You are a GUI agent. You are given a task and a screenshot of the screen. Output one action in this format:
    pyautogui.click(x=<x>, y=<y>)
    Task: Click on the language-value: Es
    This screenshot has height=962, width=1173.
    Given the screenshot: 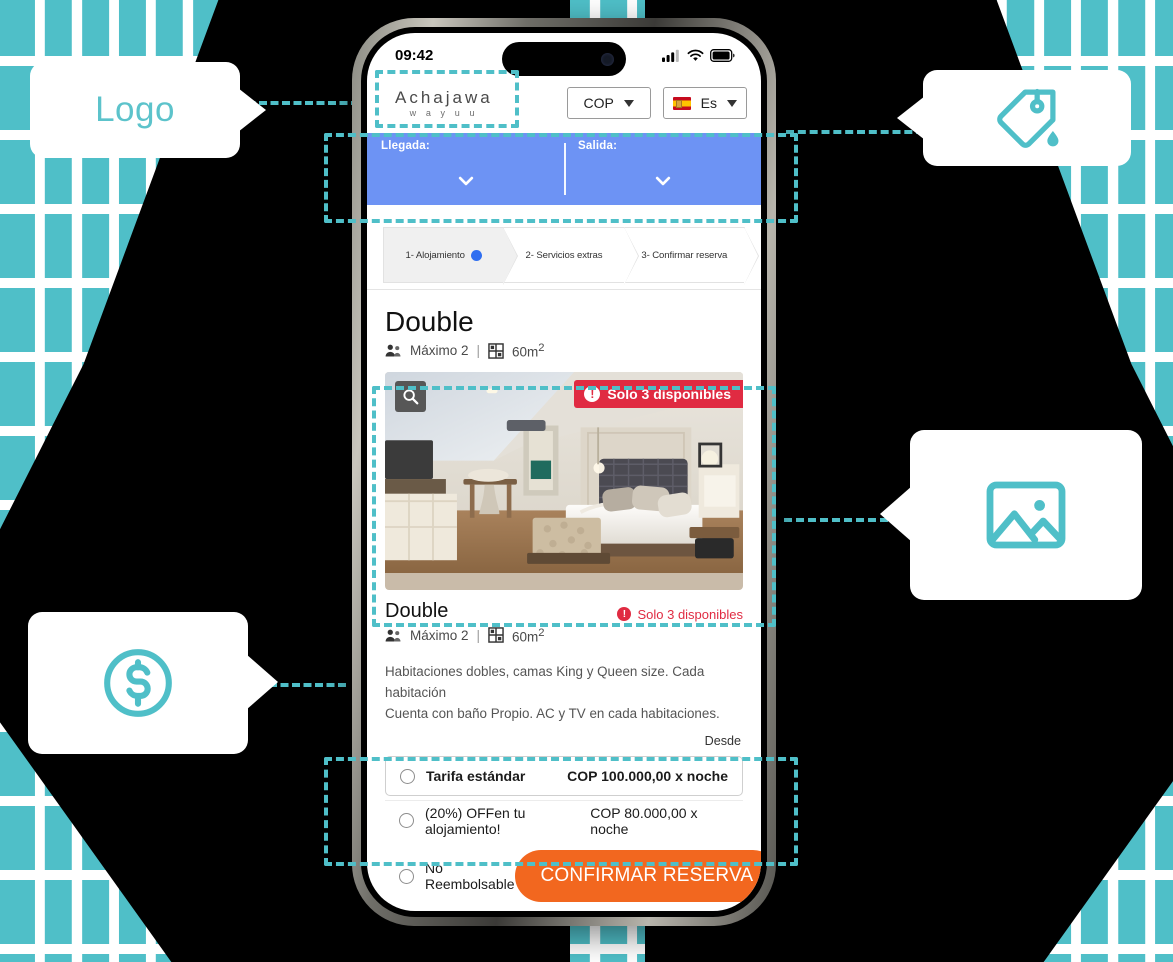 What is the action you would take?
    pyautogui.click(x=708, y=103)
    